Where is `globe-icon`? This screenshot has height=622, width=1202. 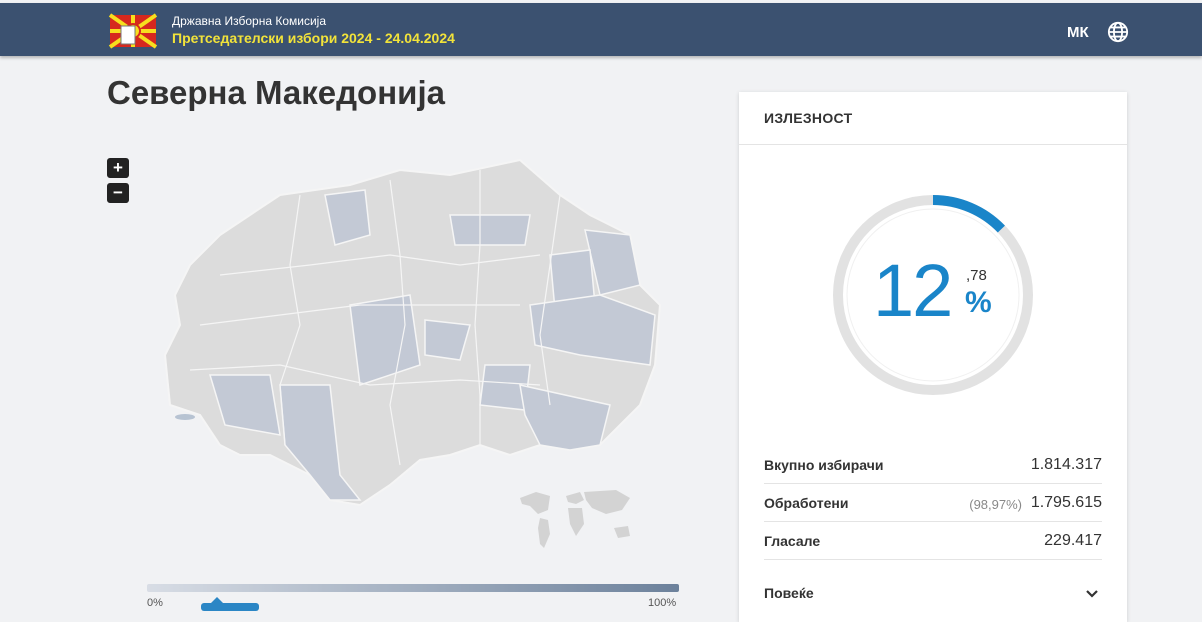
globe-icon is located at coordinates (1118, 32).